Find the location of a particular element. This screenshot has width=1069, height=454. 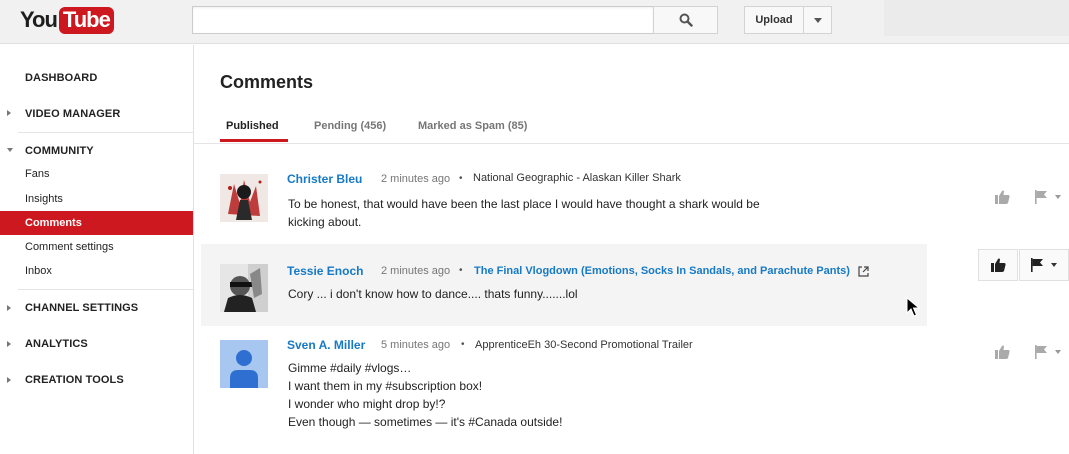

default-avatar-icon is located at coordinates (244, 364).